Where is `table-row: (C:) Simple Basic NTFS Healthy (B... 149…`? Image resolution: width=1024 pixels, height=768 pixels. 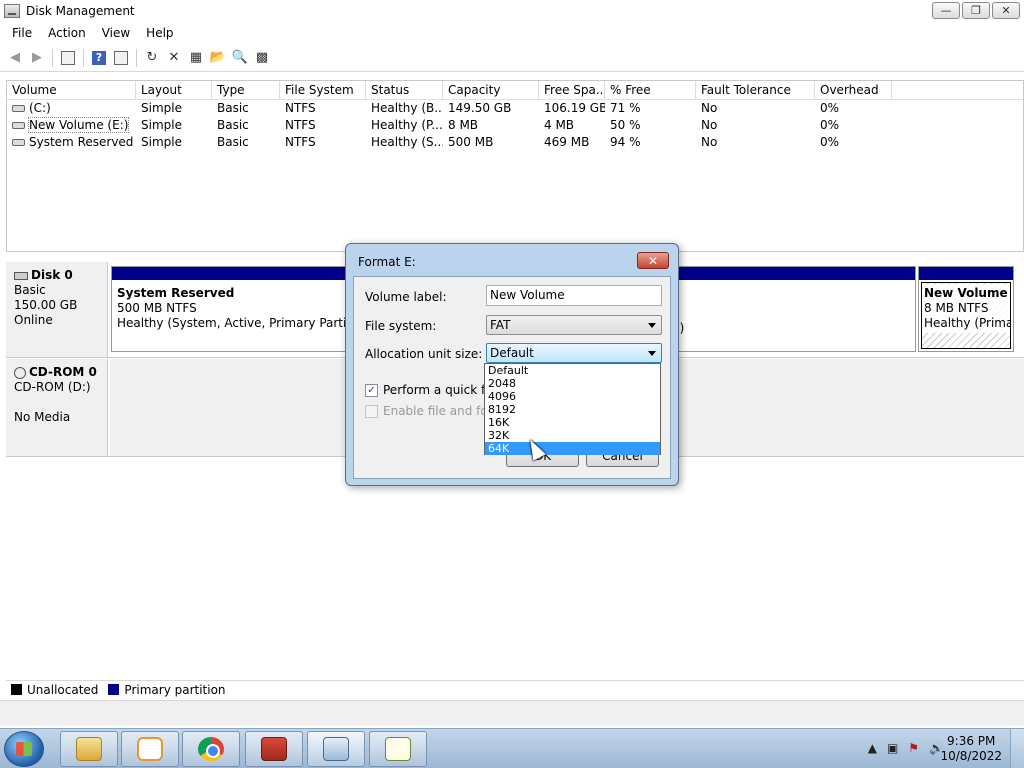
table-row: (C:) Simple Basic NTFS Healthy (B... 149… is located at coordinates (515, 108).